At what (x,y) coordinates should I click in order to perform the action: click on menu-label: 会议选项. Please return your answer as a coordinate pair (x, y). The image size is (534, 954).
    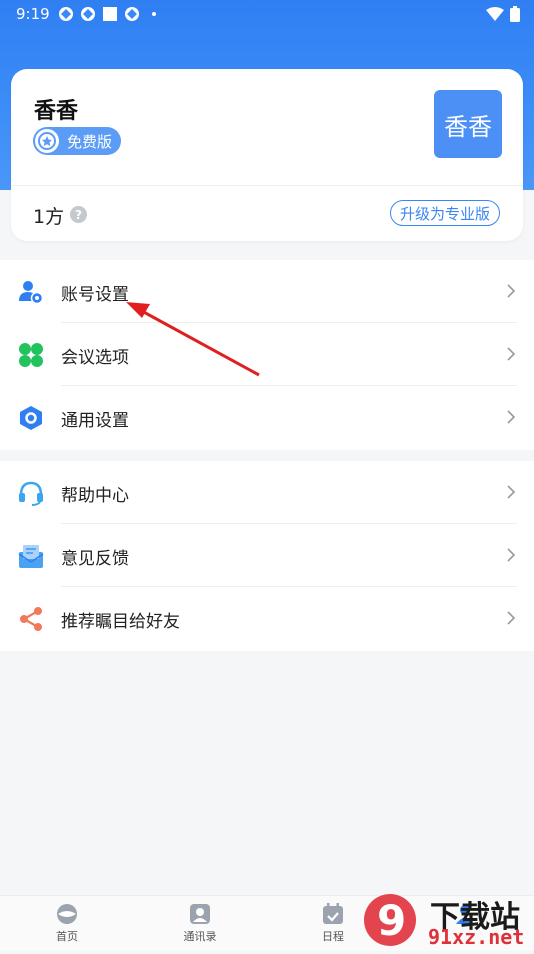
    Looking at the image, I should click on (95, 358).